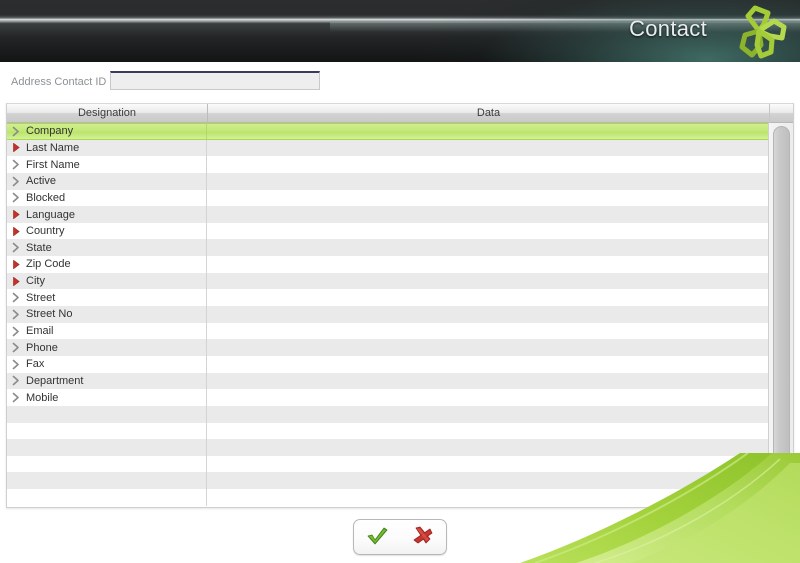 This screenshot has width=800, height=563. What do you see at coordinates (107, 181) in the screenshot?
I see `cell-designation: Active` at bounding box center [107, 181].